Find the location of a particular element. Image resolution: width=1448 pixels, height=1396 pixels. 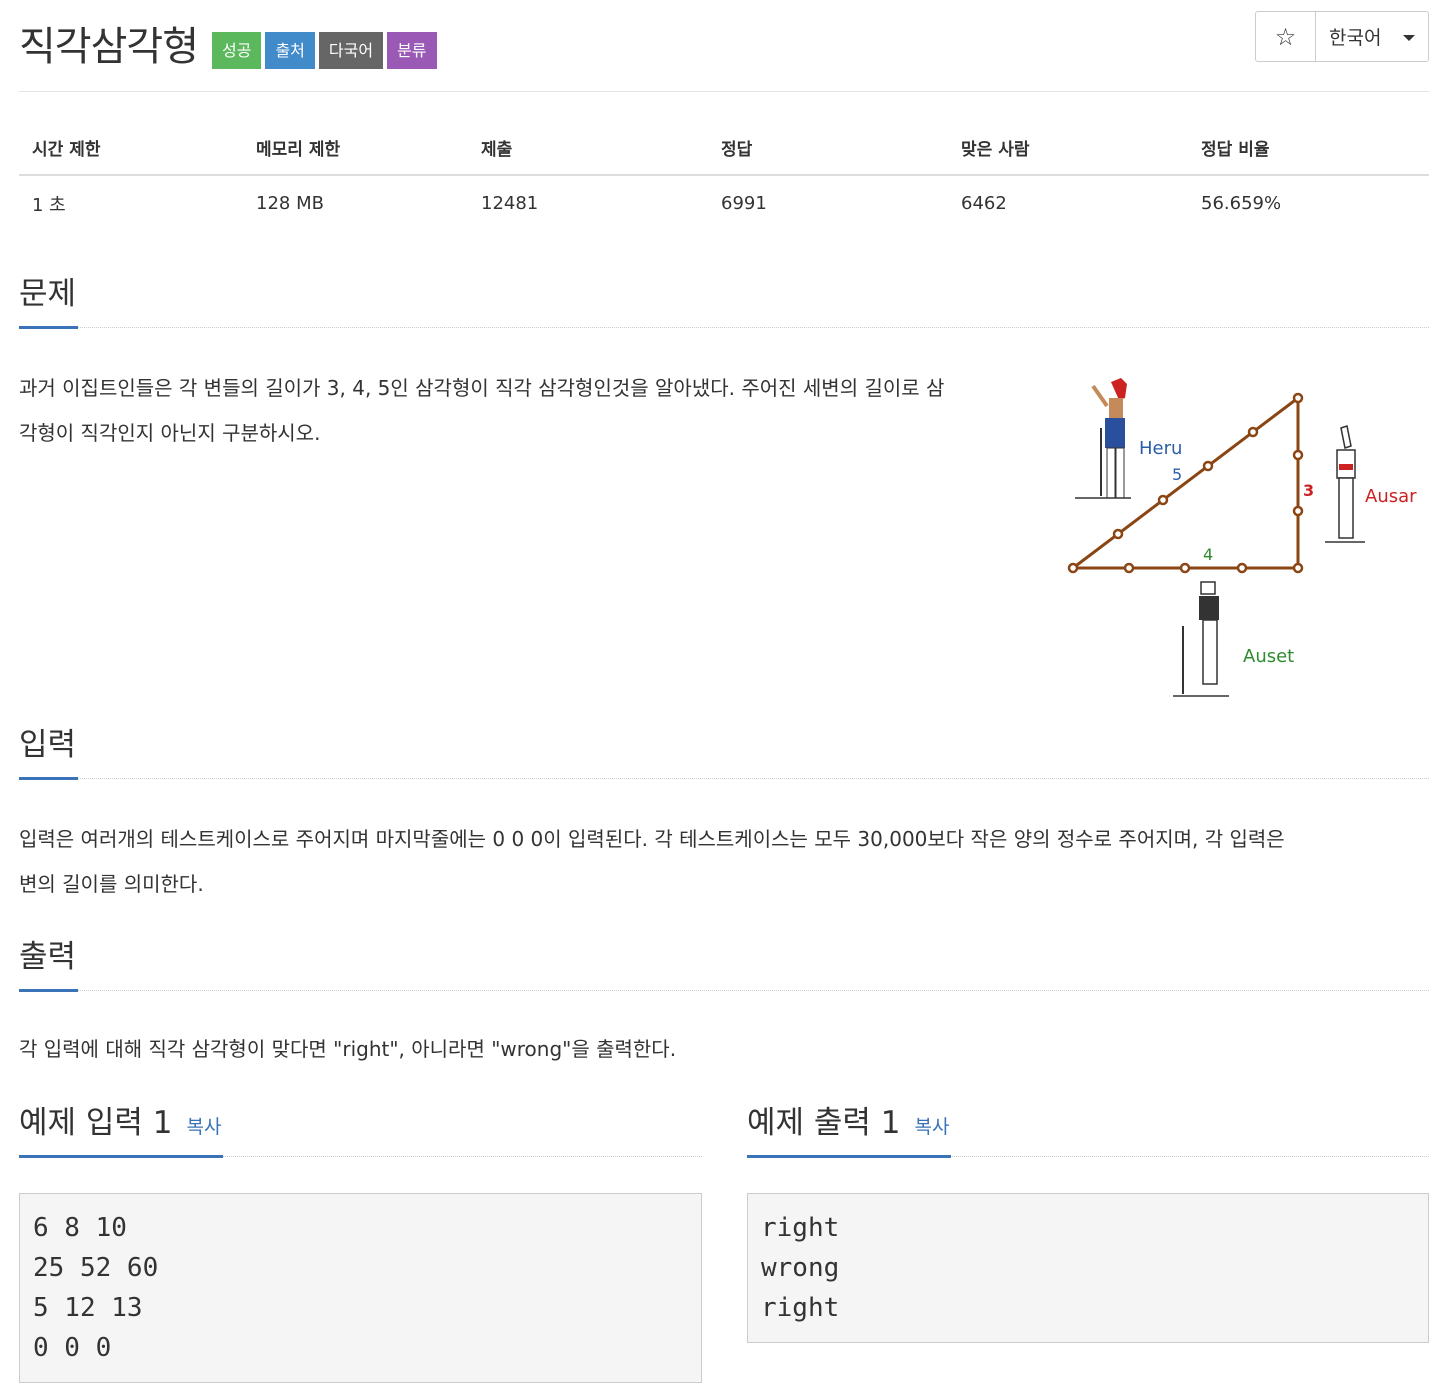

header-time-limit: 시간 제한 is located at coordinates (131, 148).